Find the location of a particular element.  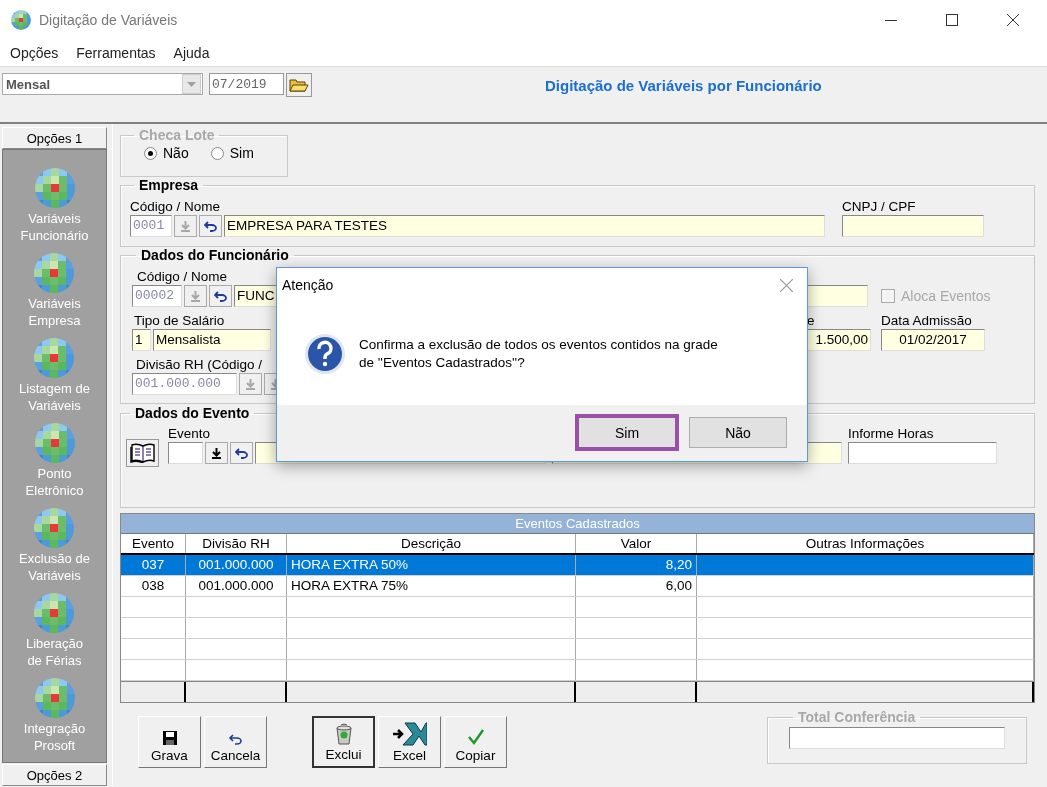

toolbar-button: Excel is located at coordinates (409, 742).